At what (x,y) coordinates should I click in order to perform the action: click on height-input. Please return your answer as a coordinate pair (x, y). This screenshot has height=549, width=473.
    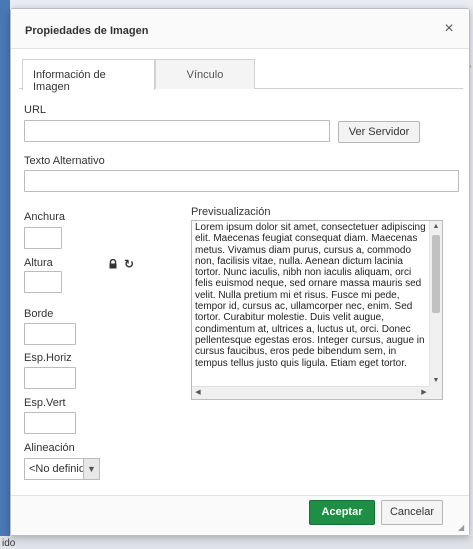
    Looking at the image, I should click on (43, 282).